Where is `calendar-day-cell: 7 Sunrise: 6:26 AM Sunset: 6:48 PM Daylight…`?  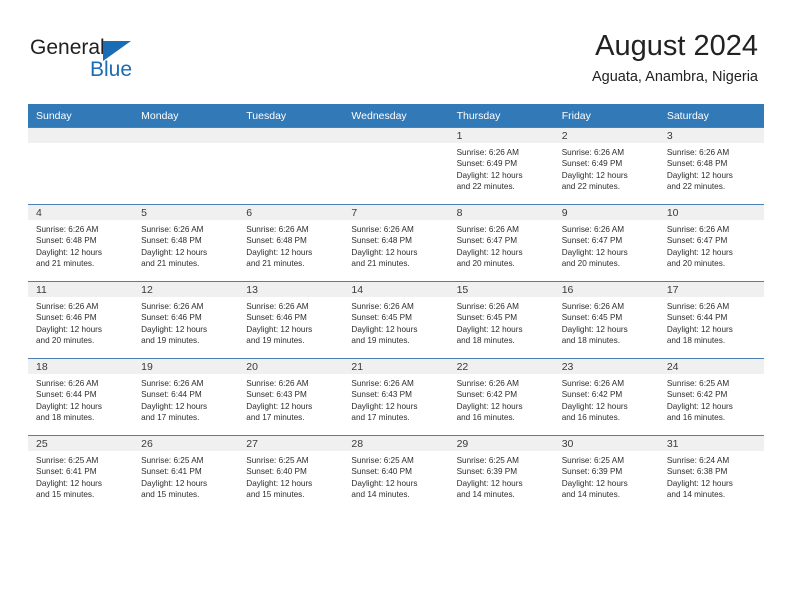
calendar-day-cell: 7 Sunrise: 6:26 AM Sunset: 6:48 PM Daylight… is located at coordinates (396, 243).